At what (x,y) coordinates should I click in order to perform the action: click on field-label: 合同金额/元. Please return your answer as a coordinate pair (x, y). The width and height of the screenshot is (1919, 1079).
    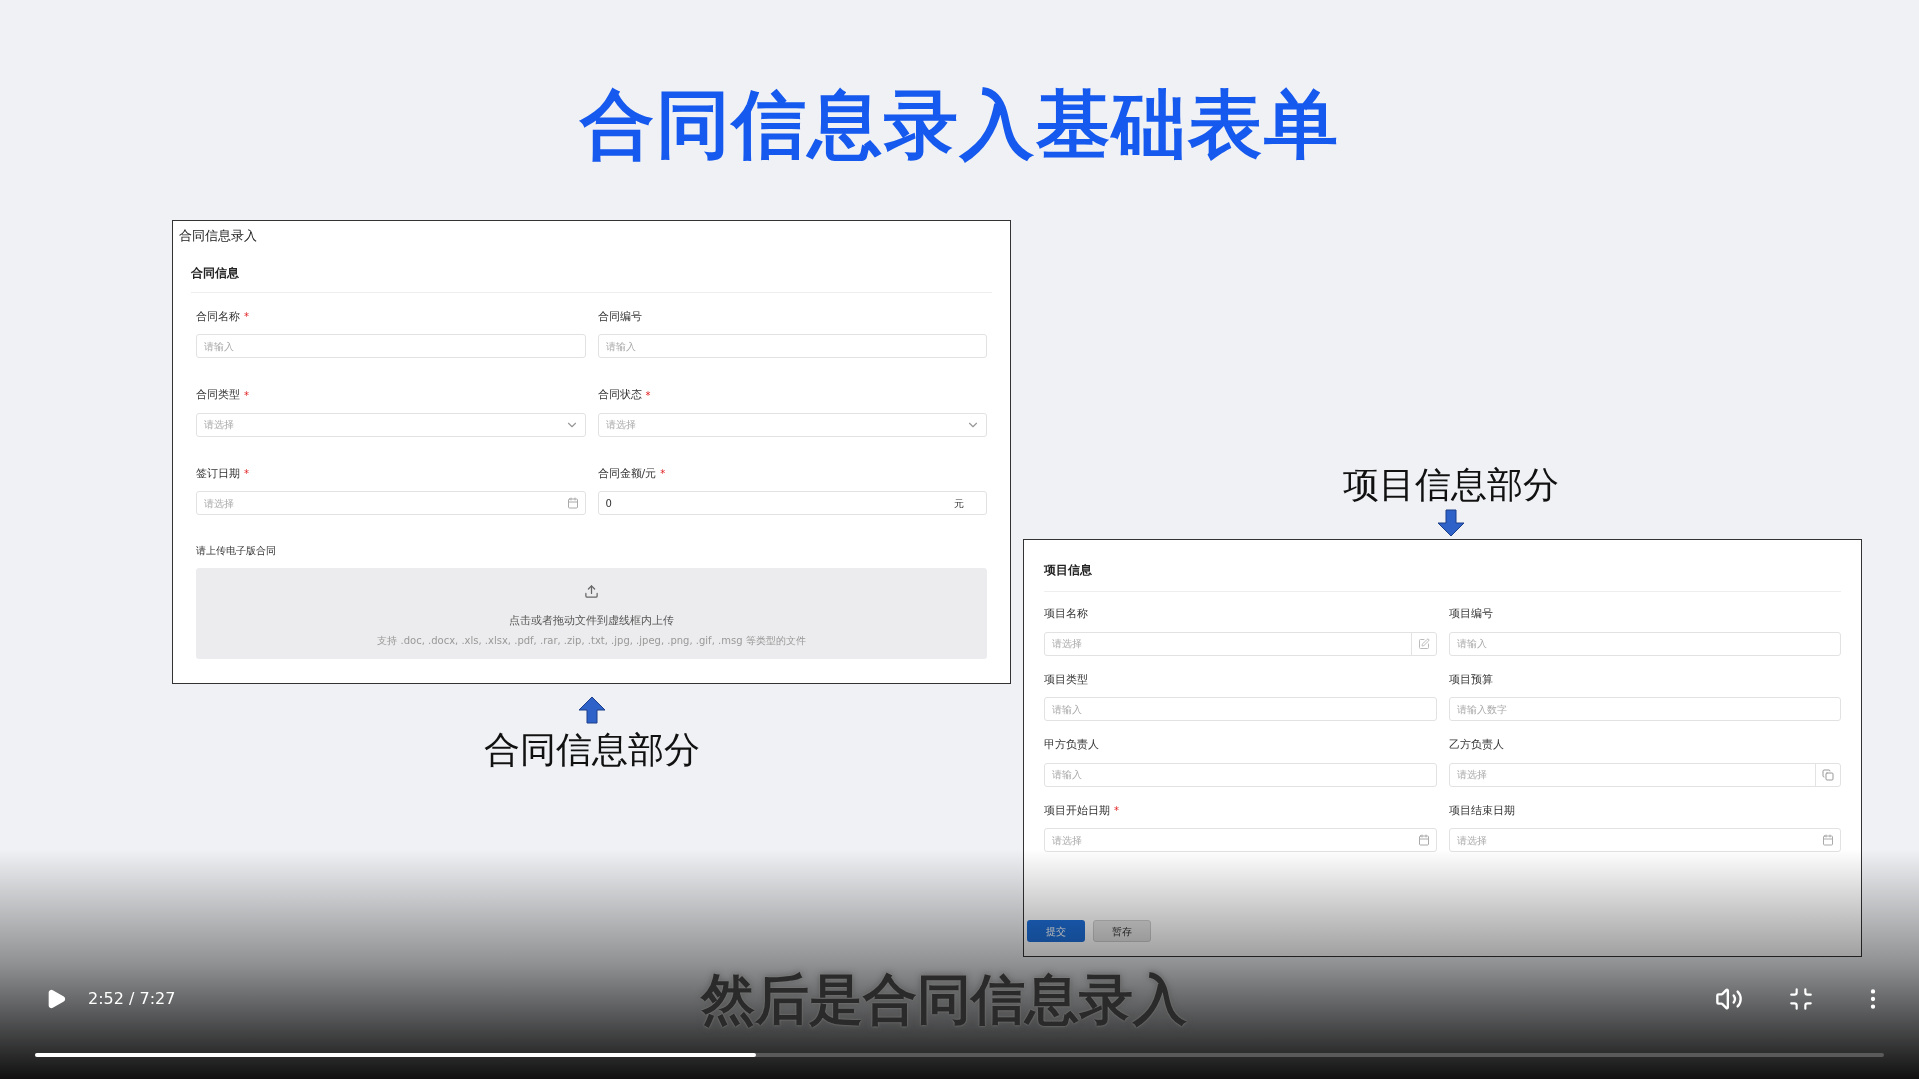
    Looking at the image, I should click on (627, 473).